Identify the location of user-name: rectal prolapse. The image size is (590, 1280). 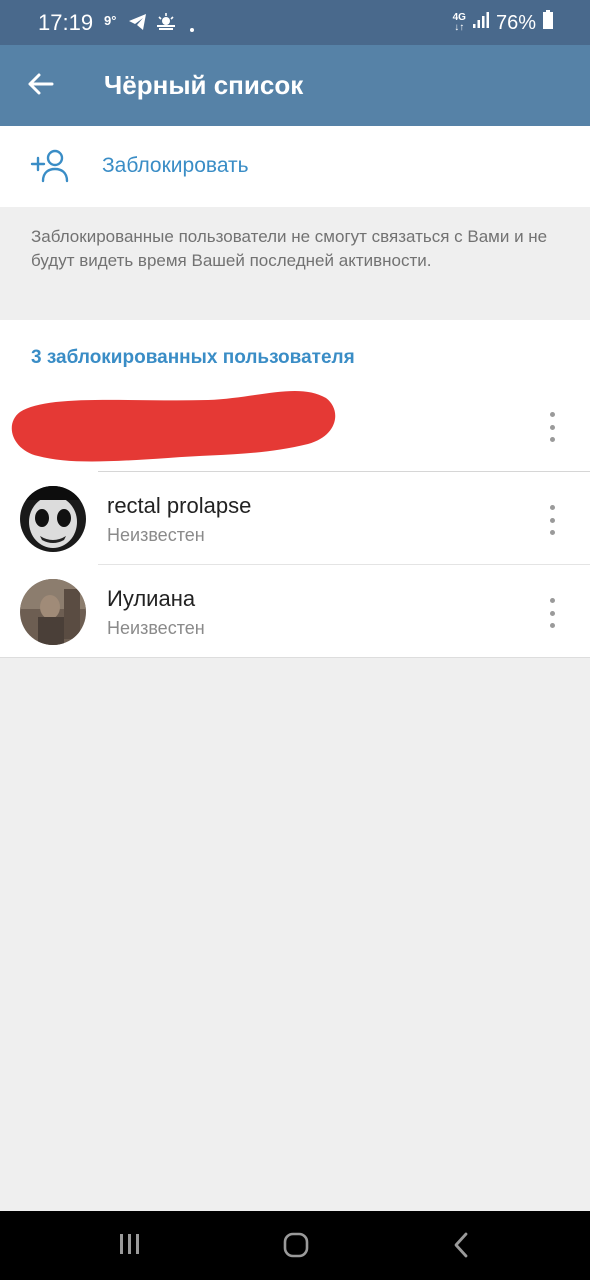
(179, 505).